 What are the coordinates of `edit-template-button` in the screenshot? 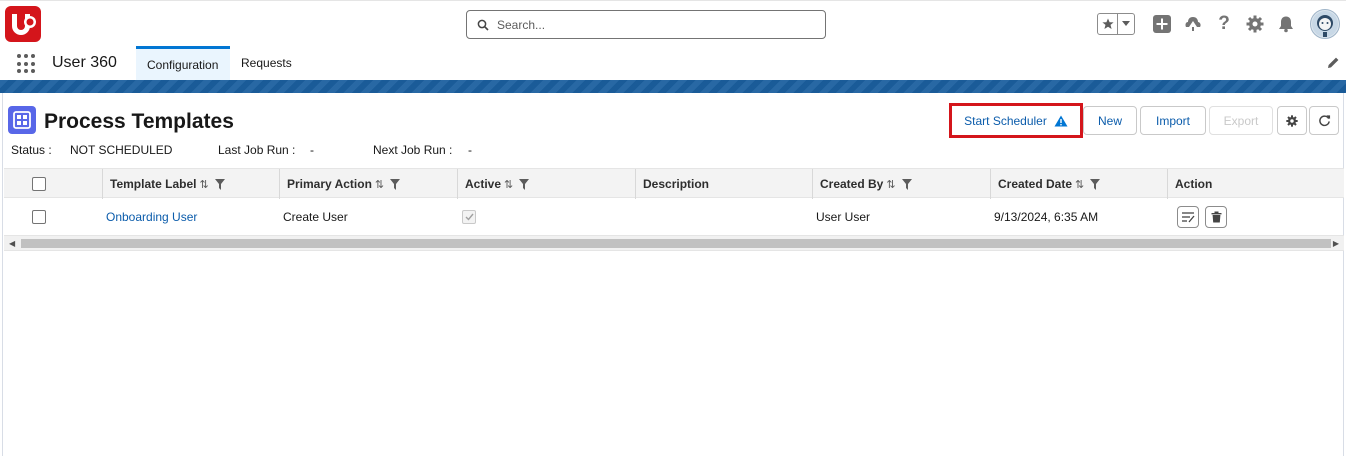 It's located at (1188, 217).